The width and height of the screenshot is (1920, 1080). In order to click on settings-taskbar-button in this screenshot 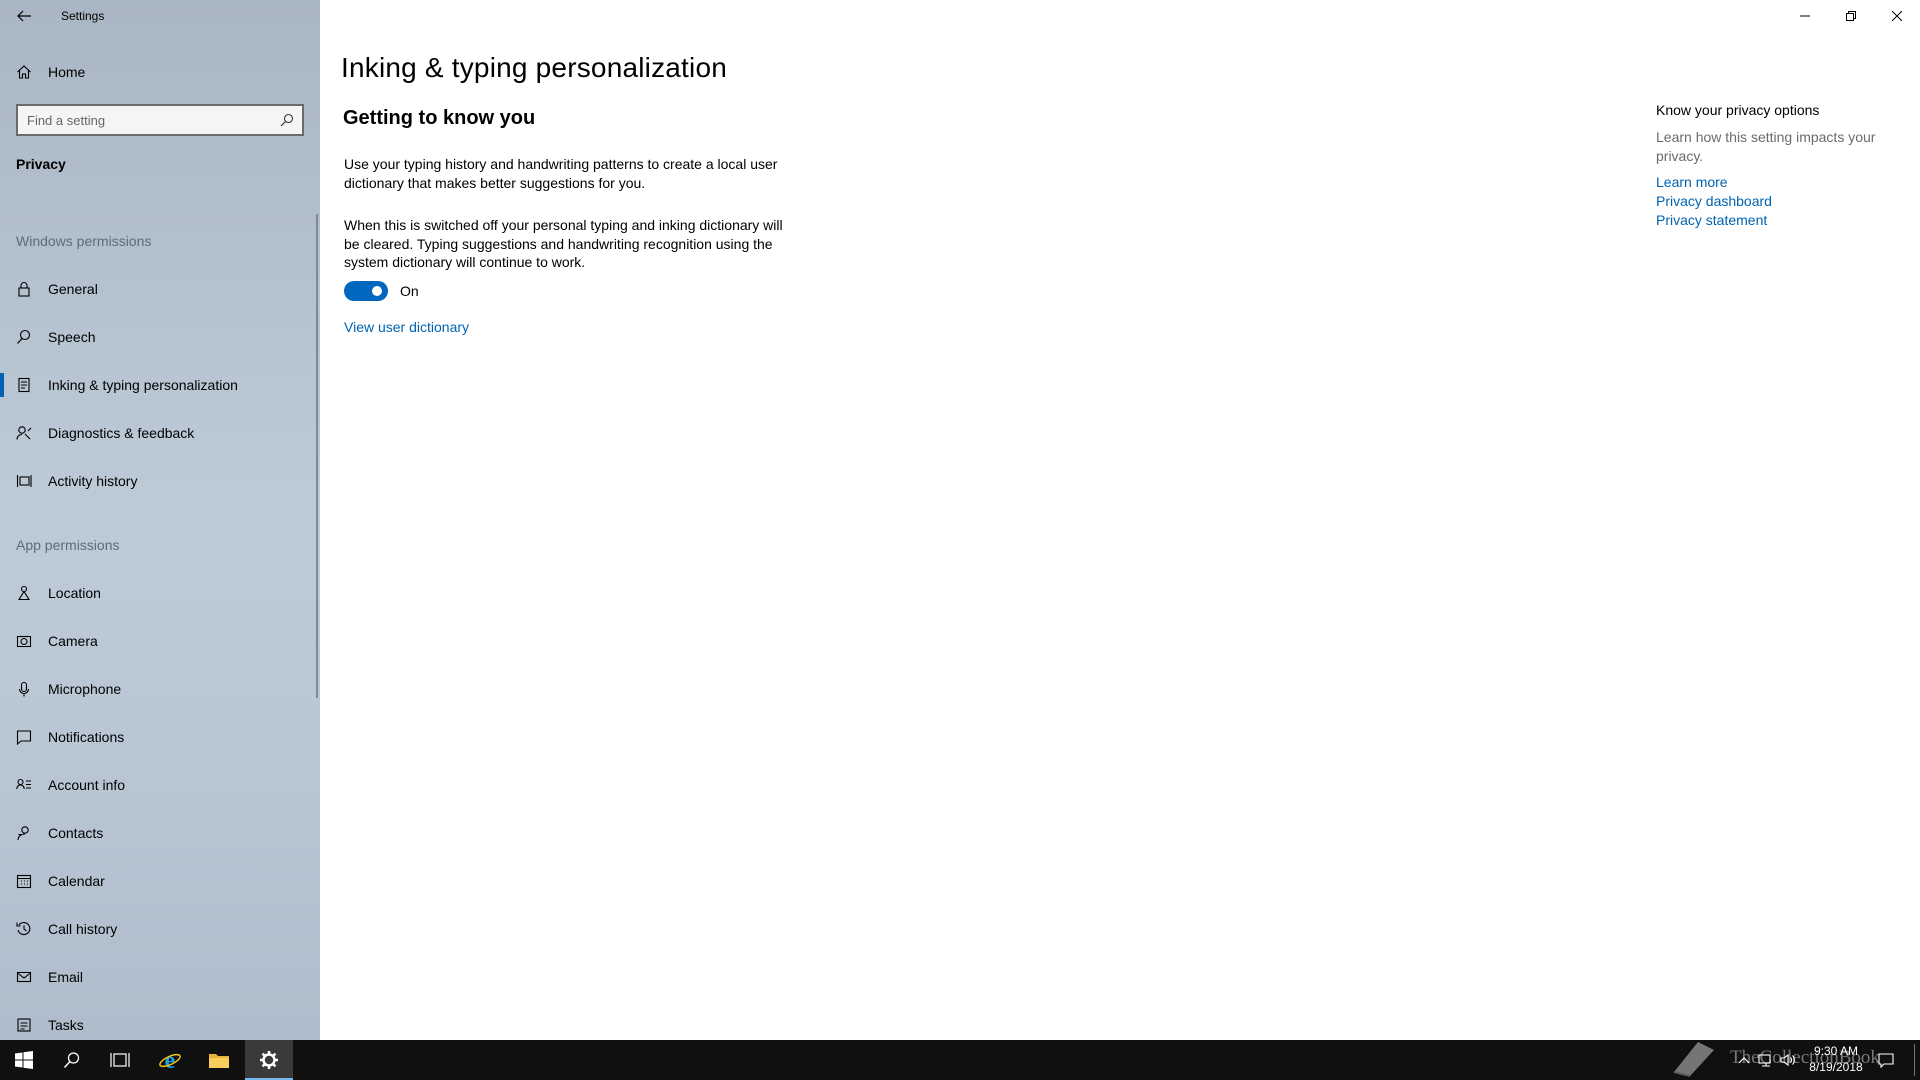, I will do `click(269, 1060)`.